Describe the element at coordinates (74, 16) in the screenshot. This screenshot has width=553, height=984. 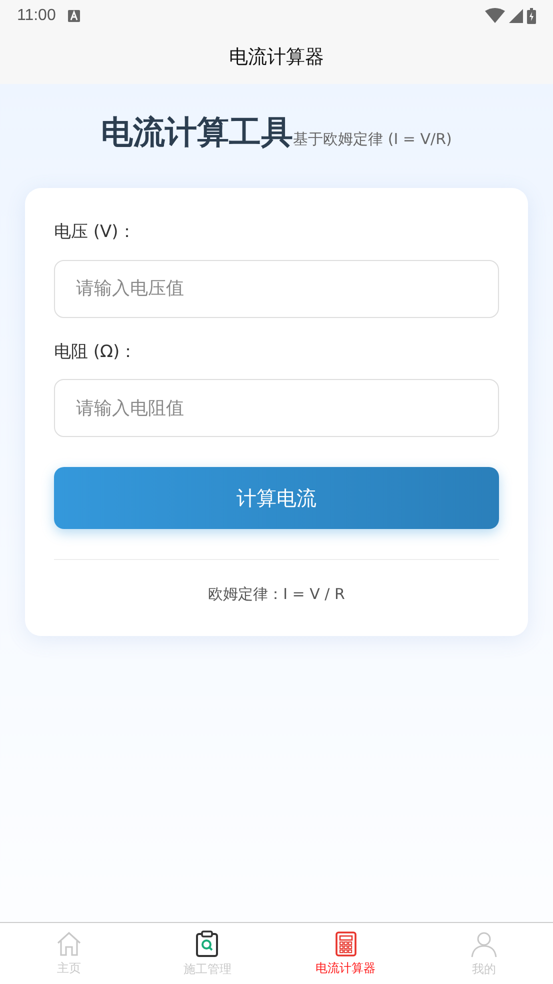
I see `notification-icon` at that location.